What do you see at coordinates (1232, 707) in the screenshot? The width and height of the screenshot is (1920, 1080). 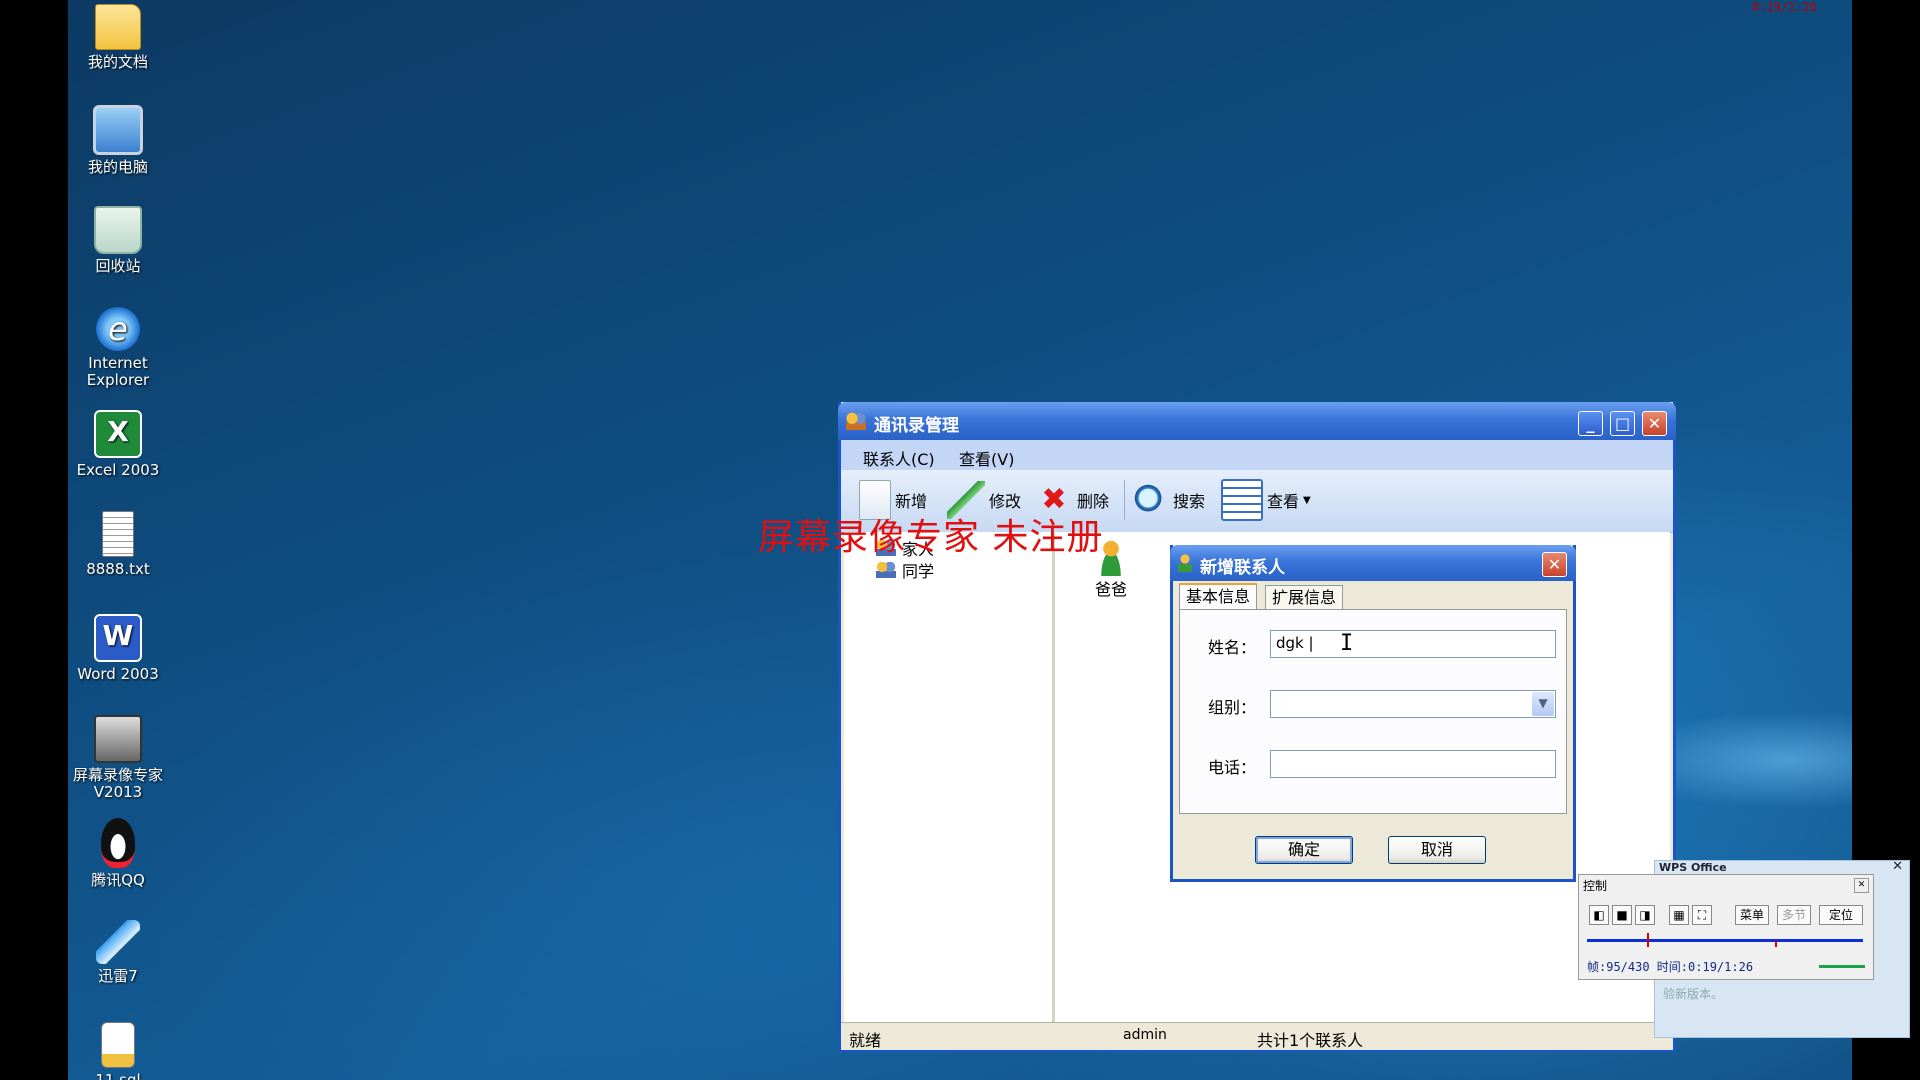 I see `group-label: 组别：` at bounding box center [1232, 707].